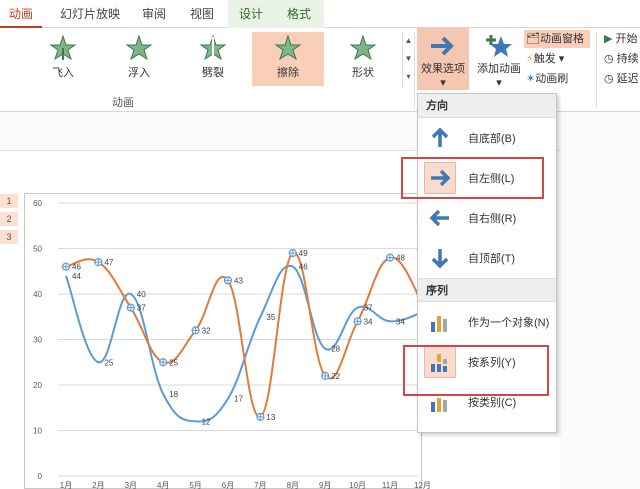  Describe the element at coordinates (139, 73) in the screenshot. I see `effect-label: 浮入` at that location.